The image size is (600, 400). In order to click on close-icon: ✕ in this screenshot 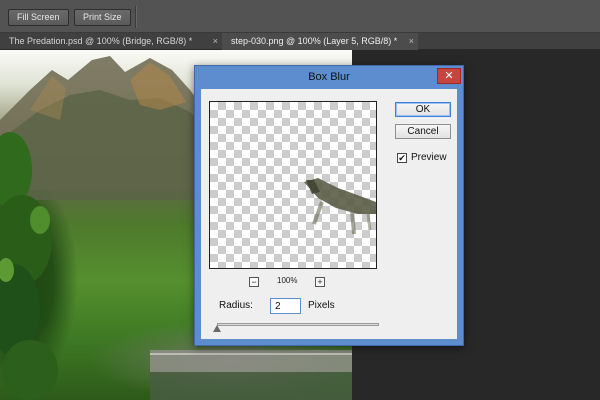, I will do `click(449, 76)`.